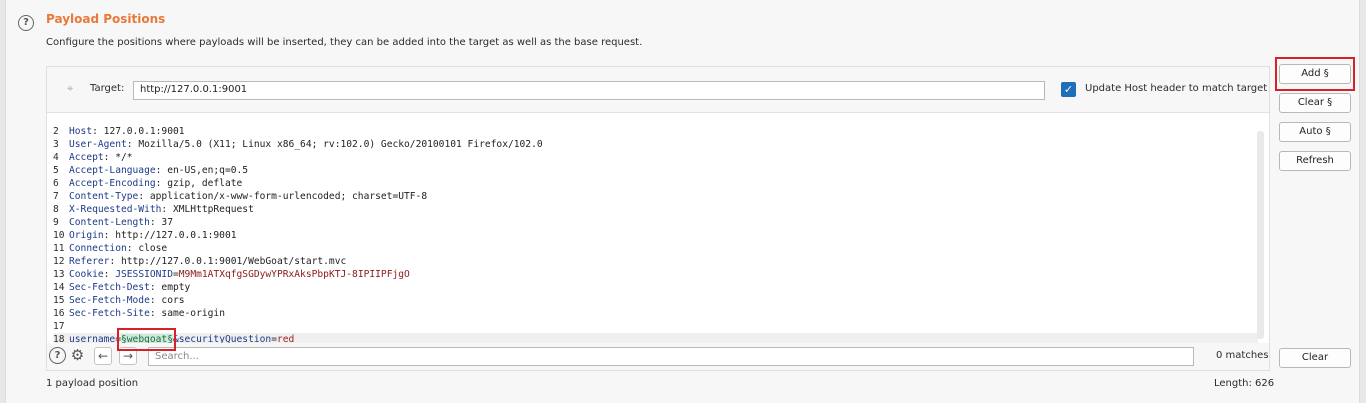 The height and width of the screenshot is (403, 1366). What do you see at coordinates (56, 157) in the screenshot?
I see `line-number: 4` at bounding box center [56, 157].